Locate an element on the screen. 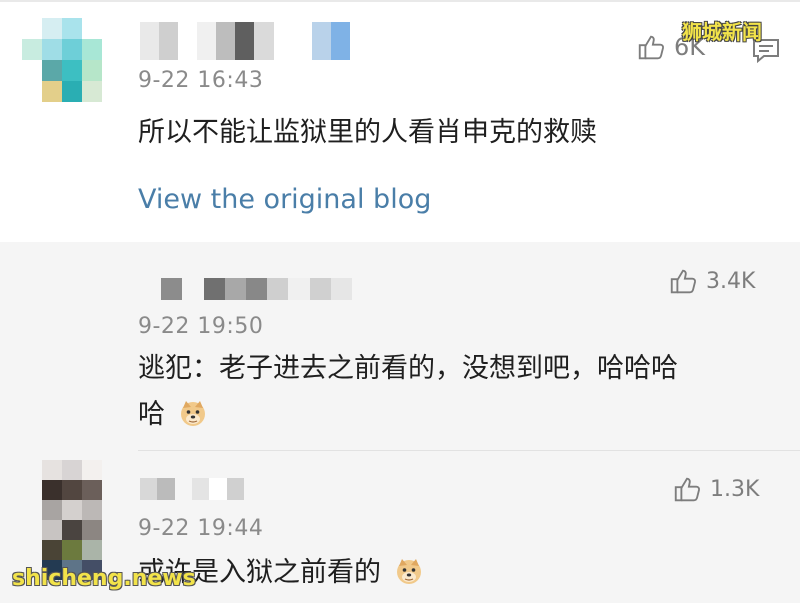  like-button: 3.4K is located at coordinates (711, 281).